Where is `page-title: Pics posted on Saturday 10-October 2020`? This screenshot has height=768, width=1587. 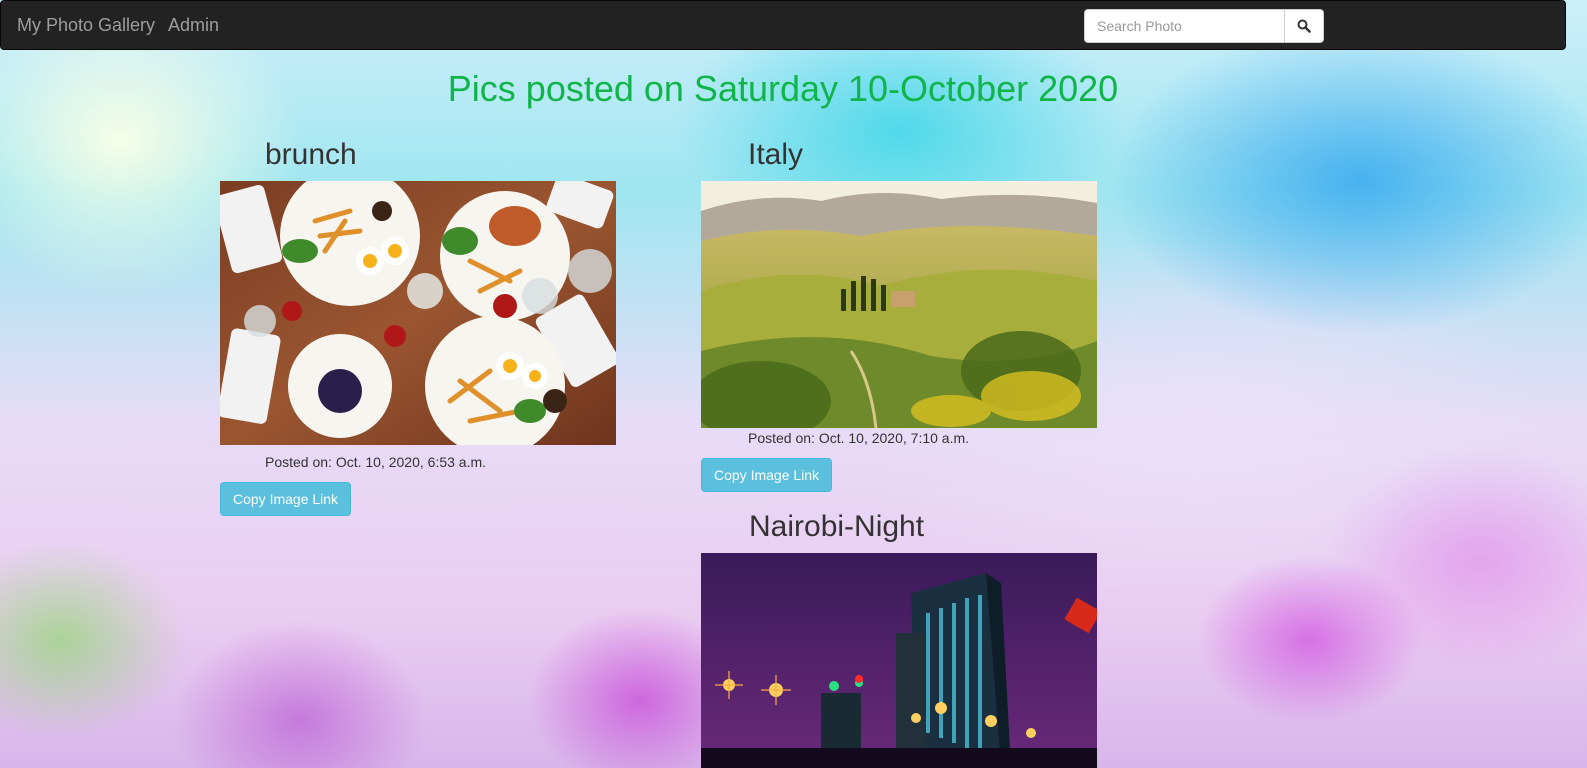 page-title: Pics posted on Saturday 10-October 2020 is located at coordinates (783, 88).